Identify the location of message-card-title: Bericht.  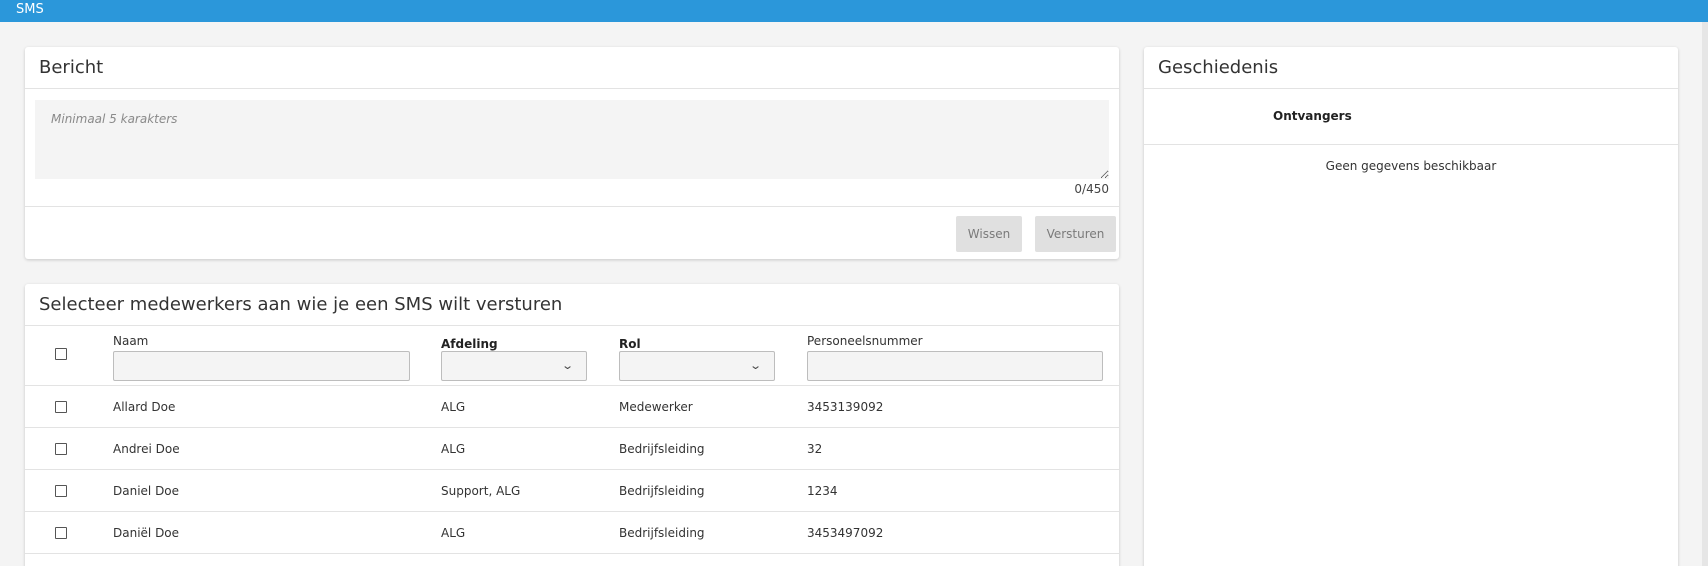
(572, 68).